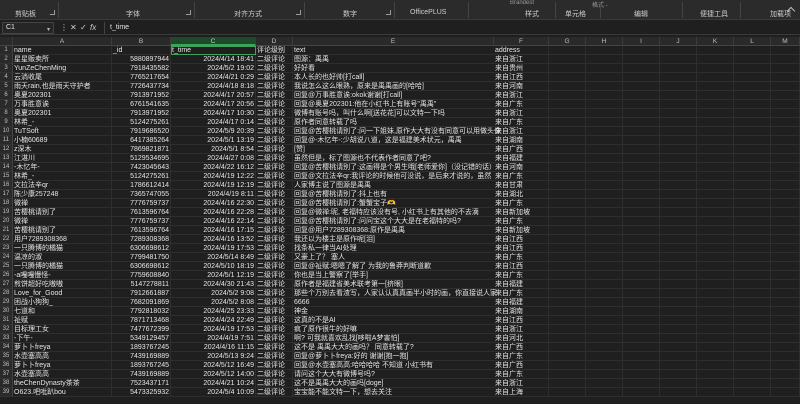 This screenshot has width=800, height=404. Describe the element at coordinates (213, 50) in the screenshot. I see `cell-c: t_time` at that location.